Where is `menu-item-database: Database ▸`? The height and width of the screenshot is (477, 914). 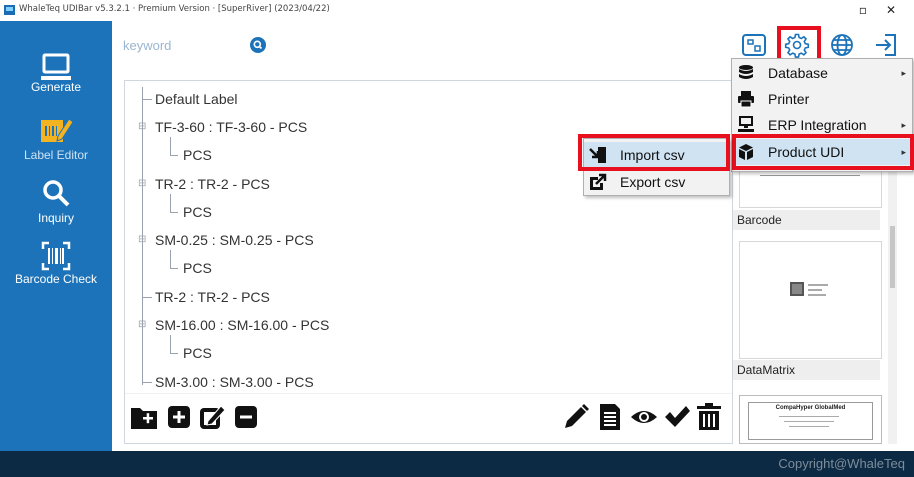
menu-item-database: Database ▸ is located at coordinates (822, 73).